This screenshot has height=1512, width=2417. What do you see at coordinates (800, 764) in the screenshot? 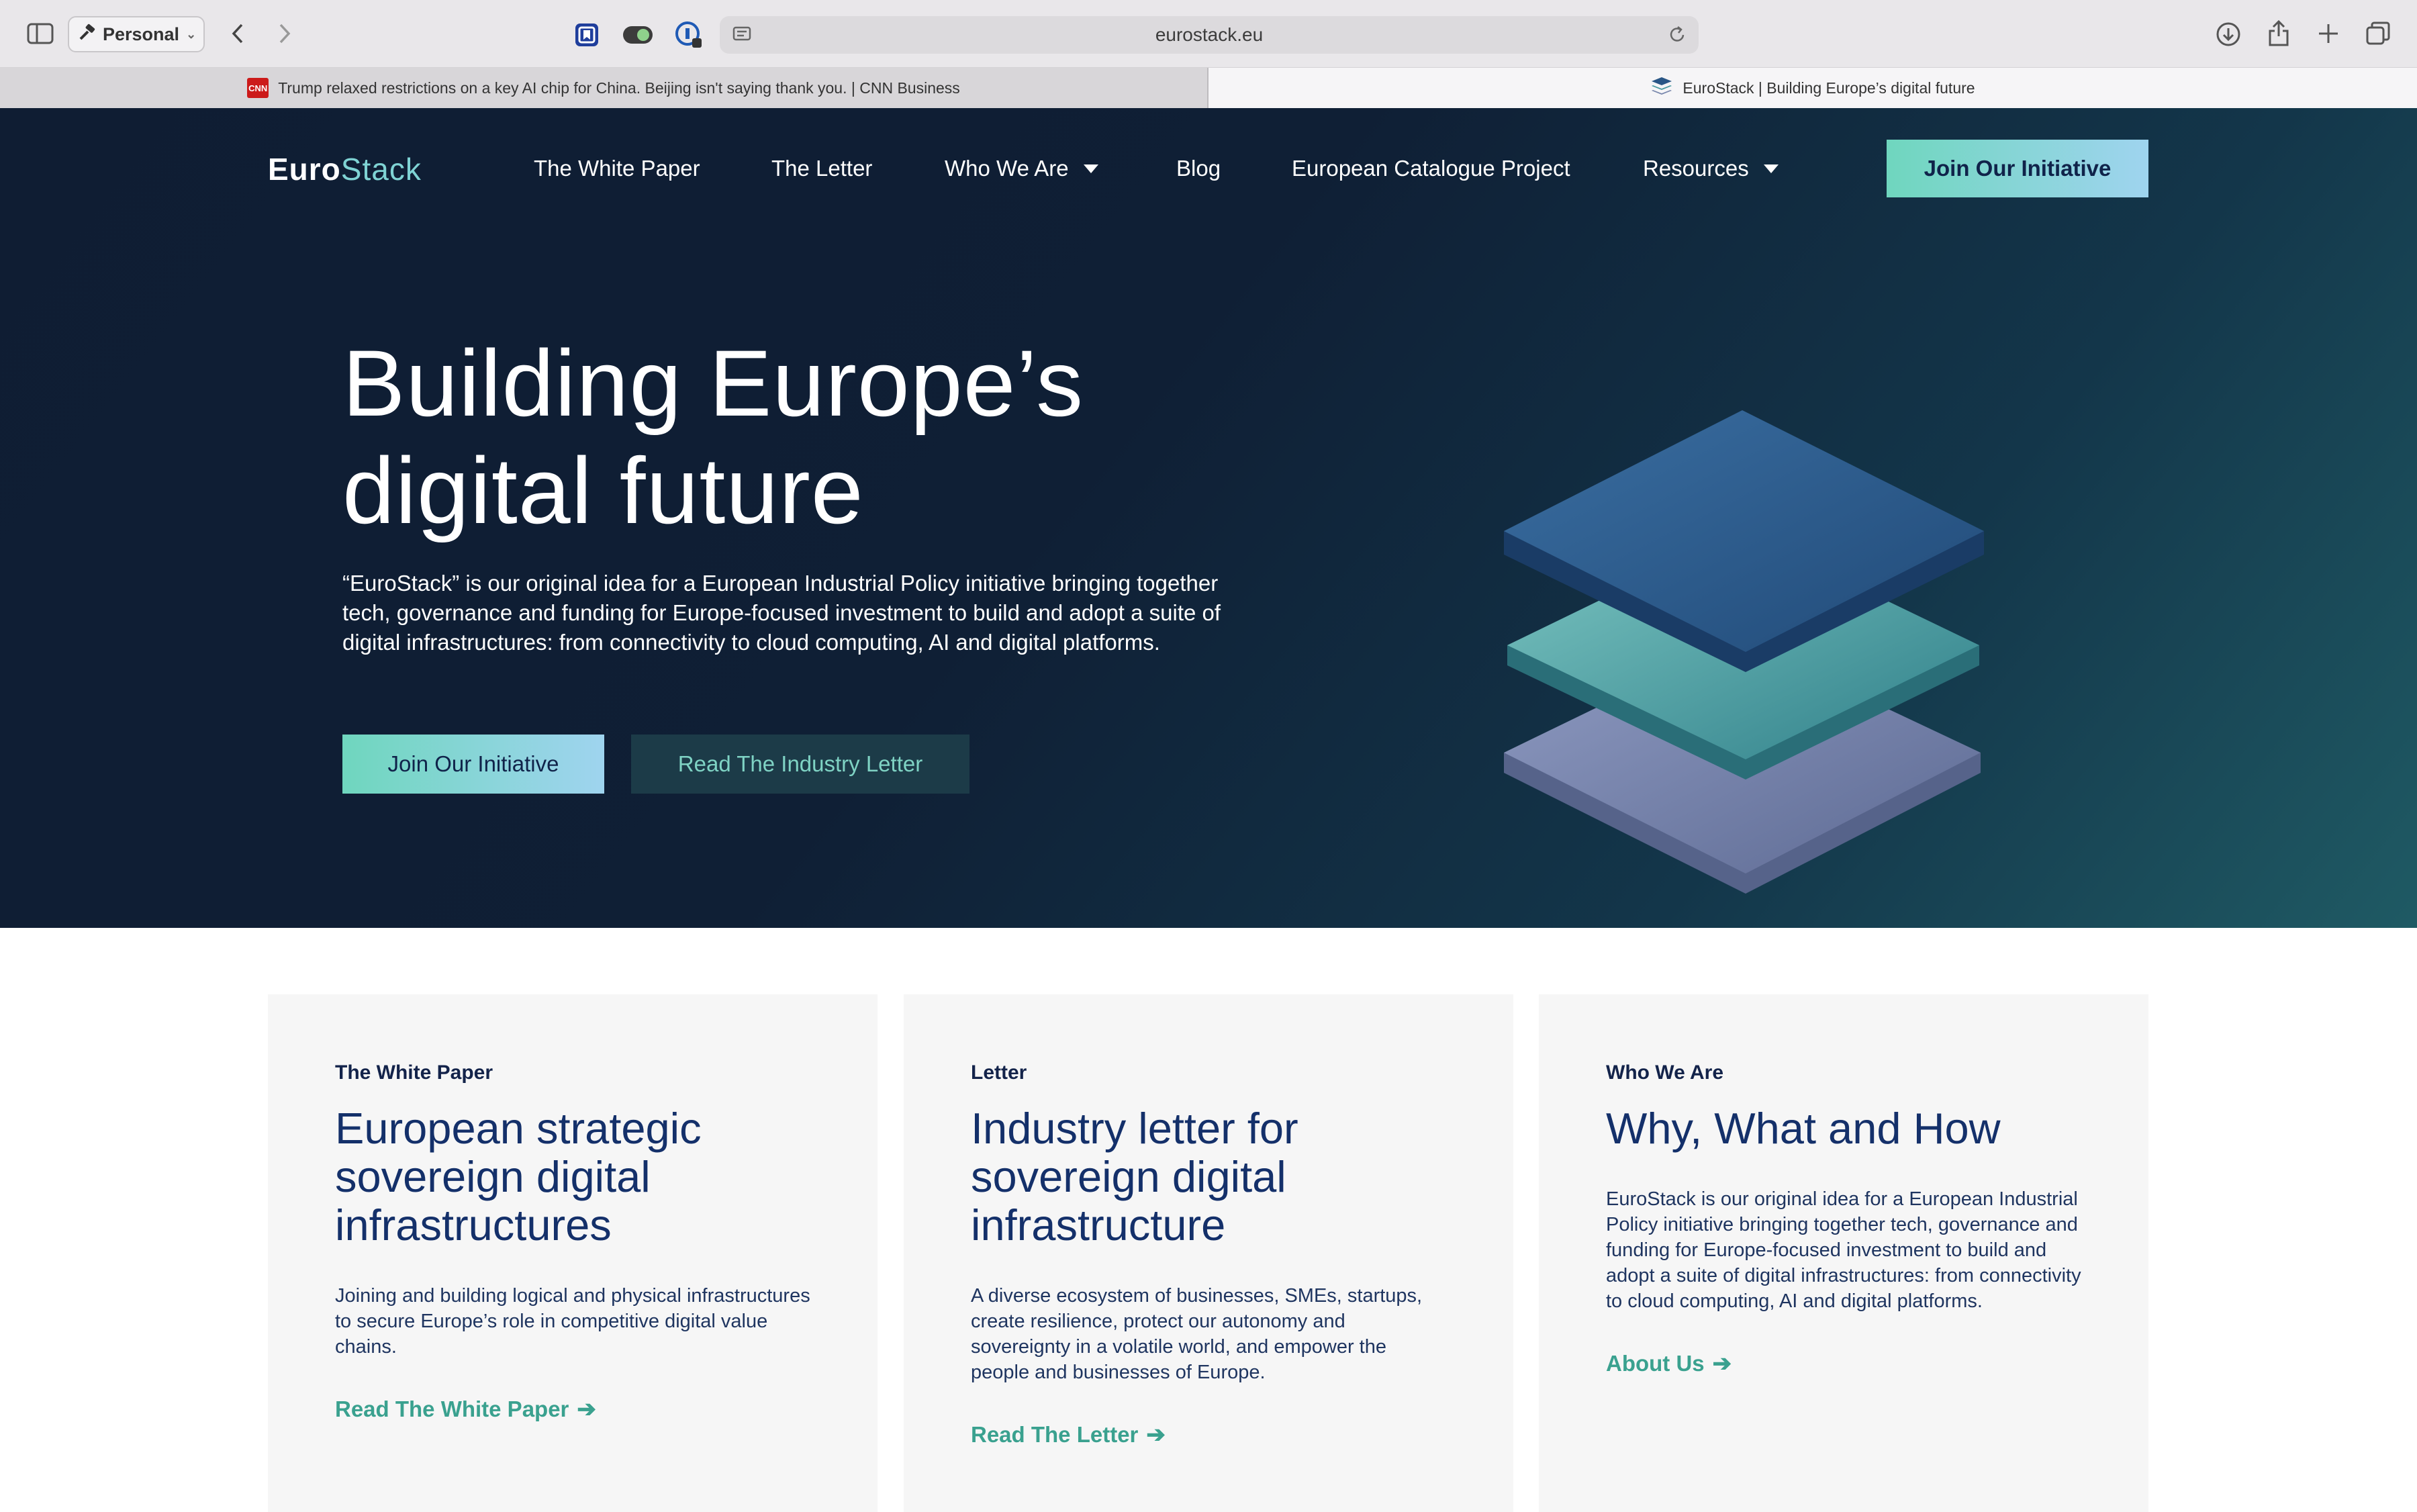
I see `read-industry-letter-button: Read The Industry Letter` at bounding box center [800, 764].